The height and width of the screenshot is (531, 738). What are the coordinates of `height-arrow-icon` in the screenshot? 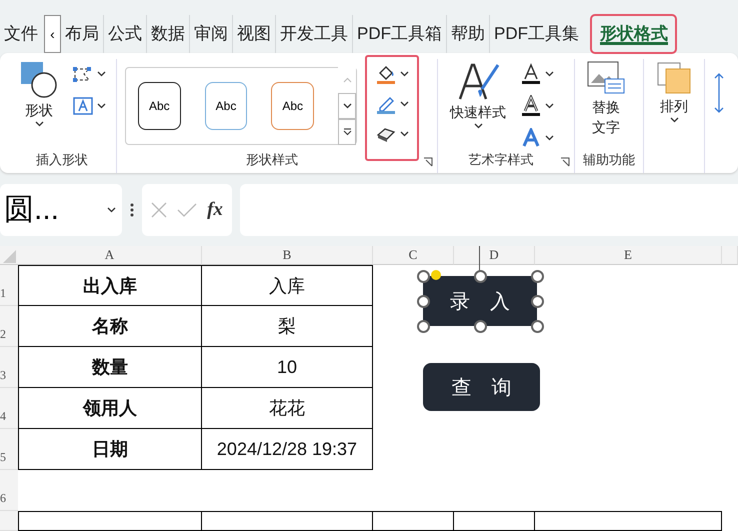 It's located at (719, 92).